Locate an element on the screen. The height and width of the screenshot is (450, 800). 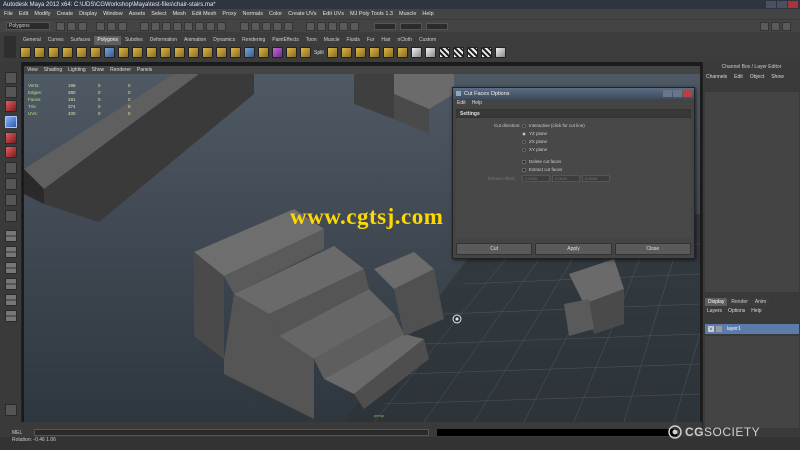
apply-button: Apply is located at coordinates (573, 249).